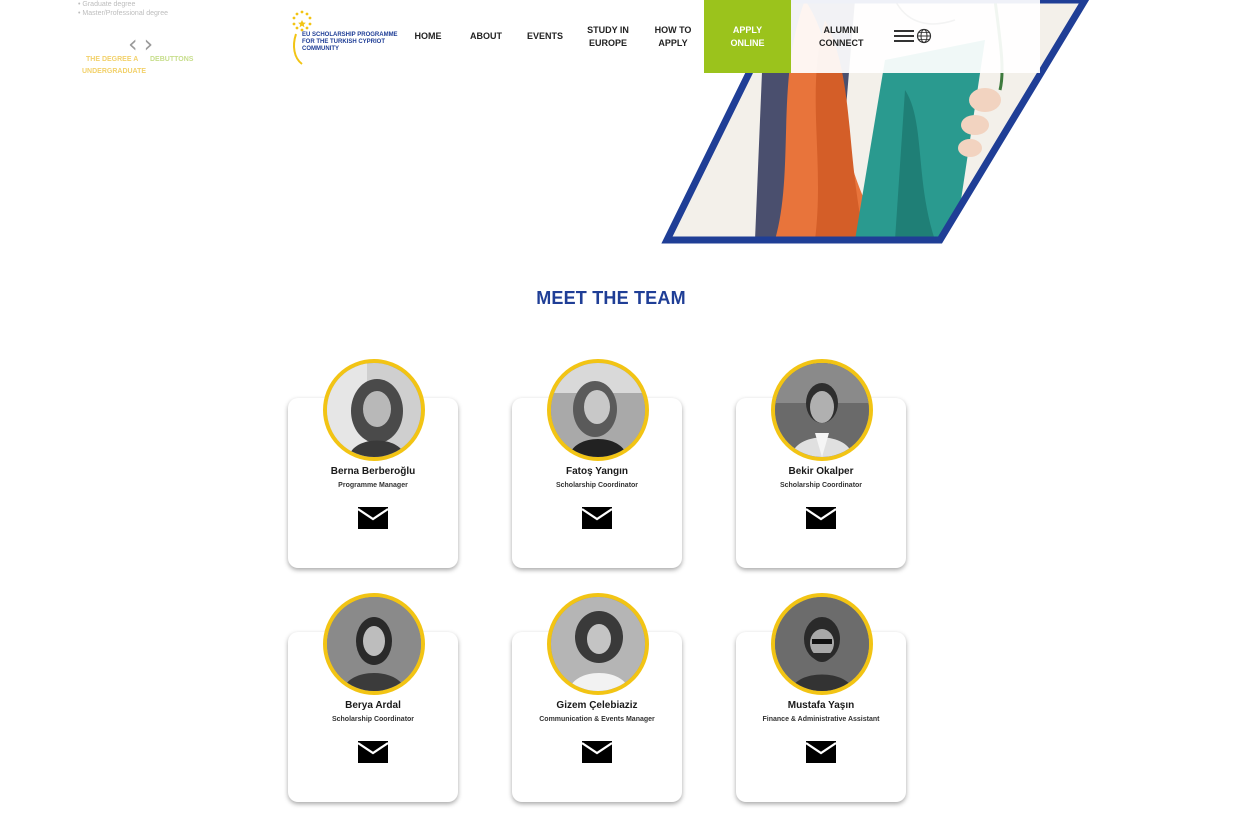 The height and width of the screenshot is (827, 1241). I want to click on member-name: Berna Berberoğlu, so click(373, 471).